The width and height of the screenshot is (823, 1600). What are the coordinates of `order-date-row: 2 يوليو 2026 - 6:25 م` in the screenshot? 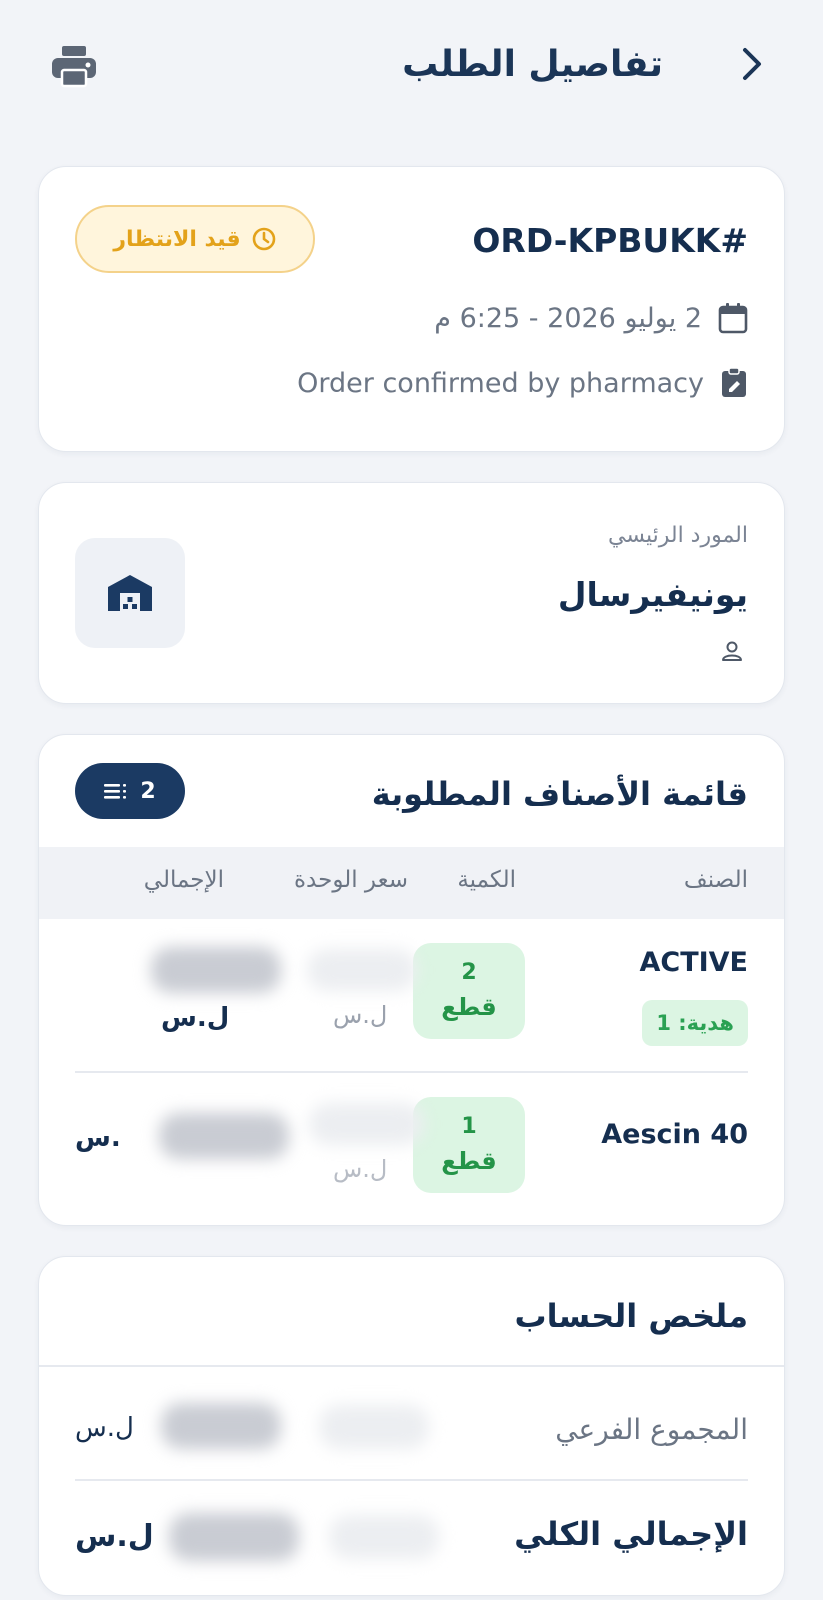 It's located at (591, 318).